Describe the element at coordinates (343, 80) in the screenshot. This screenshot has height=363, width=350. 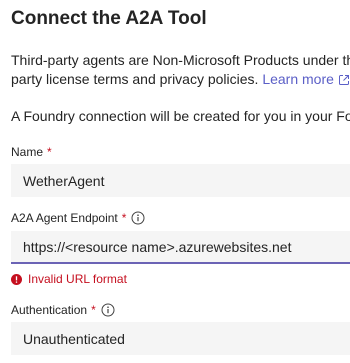
I see `external-link-icon` at that location.